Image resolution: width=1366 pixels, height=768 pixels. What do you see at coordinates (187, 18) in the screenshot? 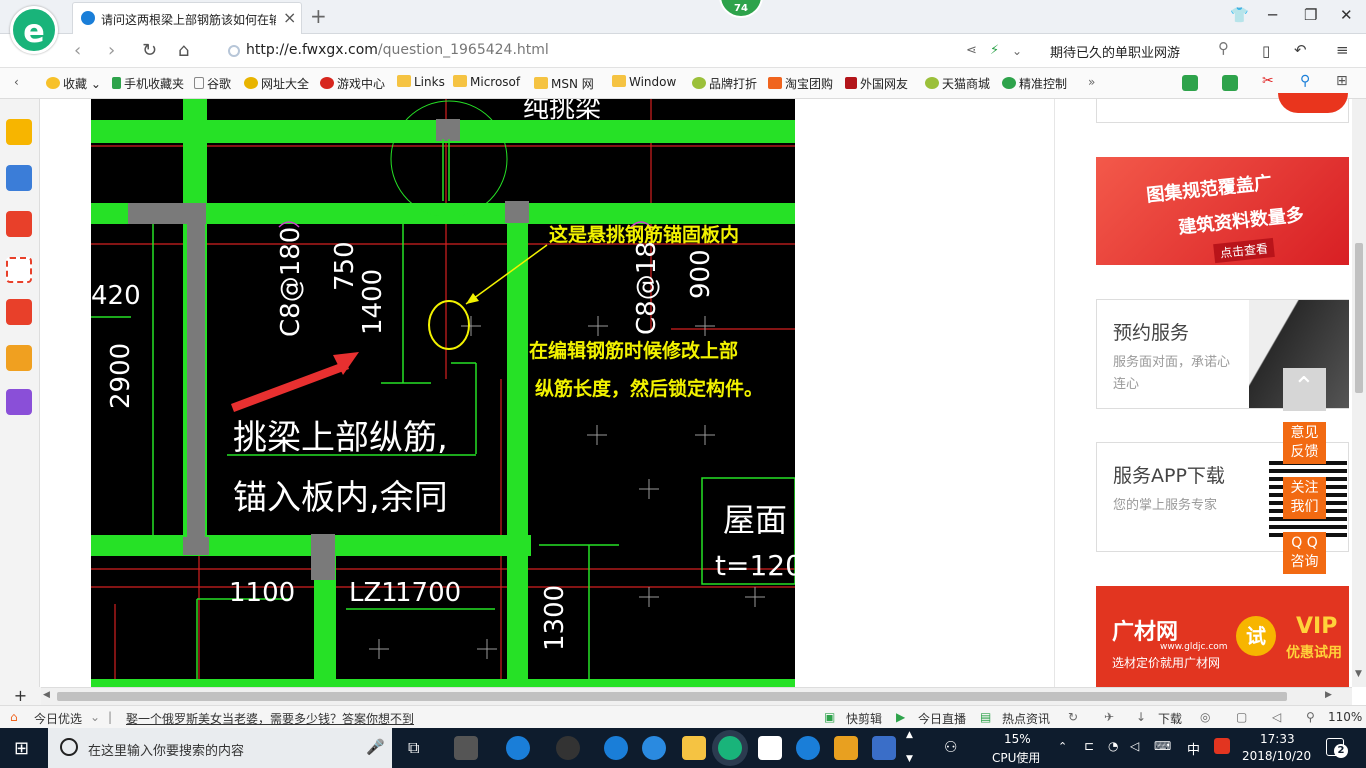
I see `browser-tab: 请问这两根梁上部钢筋该如何在输 ×` at bounding box center [187, 18].